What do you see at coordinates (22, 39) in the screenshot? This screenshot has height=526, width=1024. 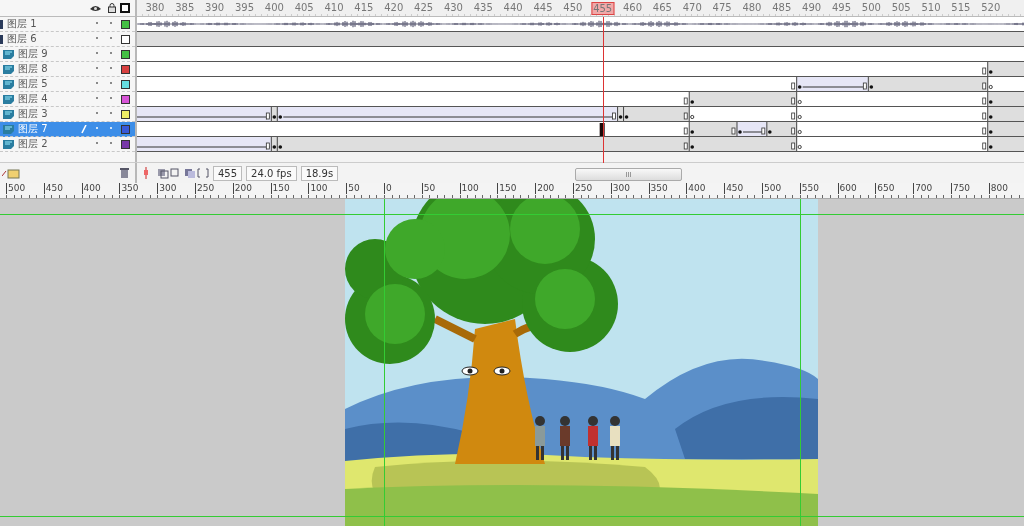 I see `layer-name: 图层 6` at bounding box center [22, 39].